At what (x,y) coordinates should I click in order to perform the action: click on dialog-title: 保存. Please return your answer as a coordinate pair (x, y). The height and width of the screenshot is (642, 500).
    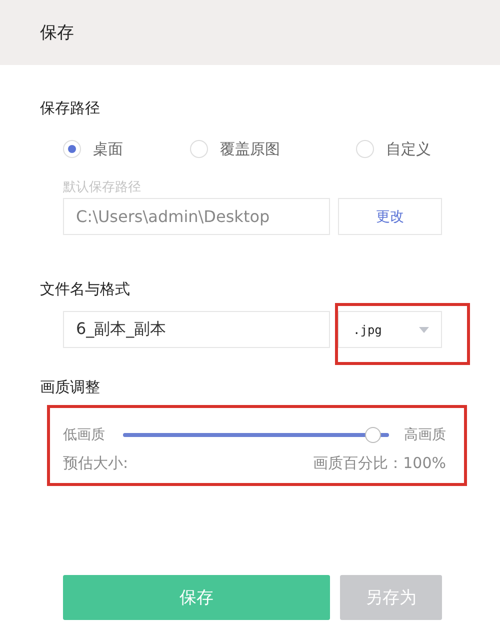
    Looking at the image, I should click on (57, 33).